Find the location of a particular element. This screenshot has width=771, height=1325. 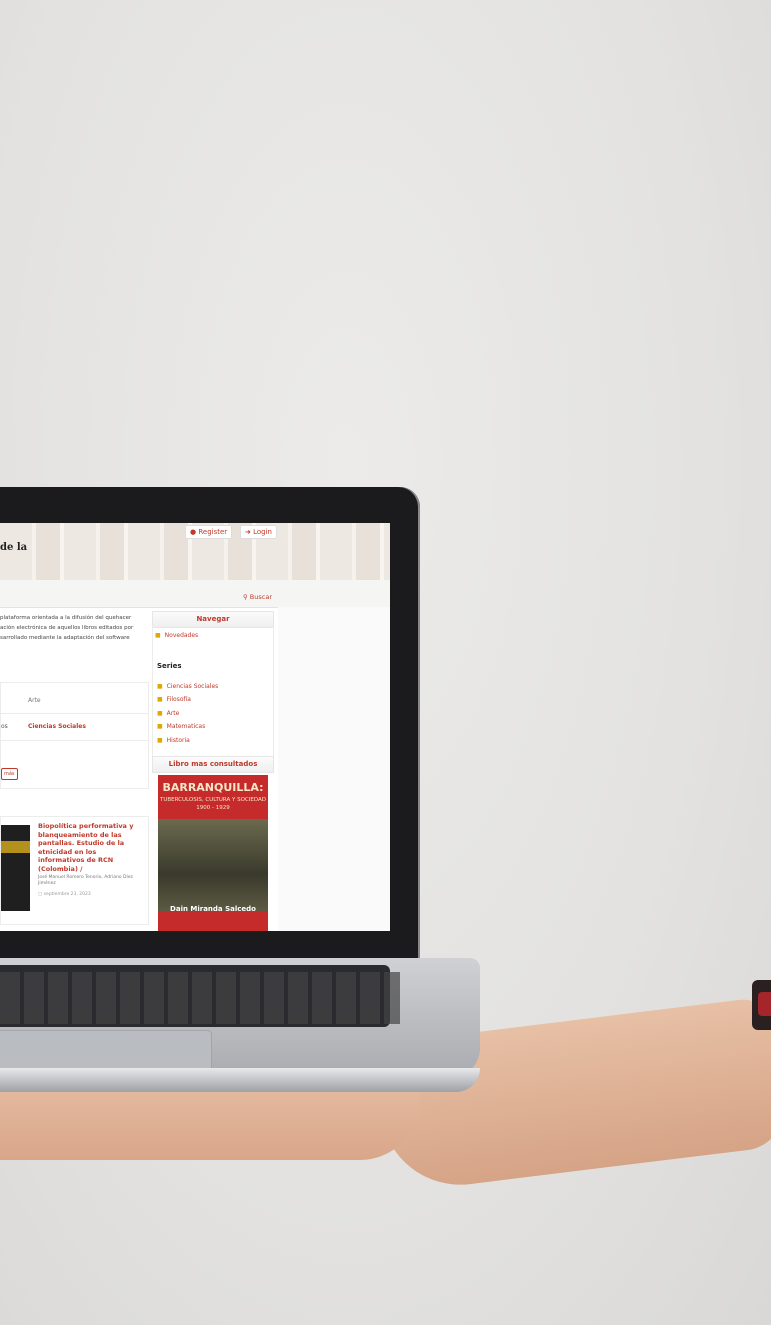

search-label: Buscar is located at coordinates (260, 597).